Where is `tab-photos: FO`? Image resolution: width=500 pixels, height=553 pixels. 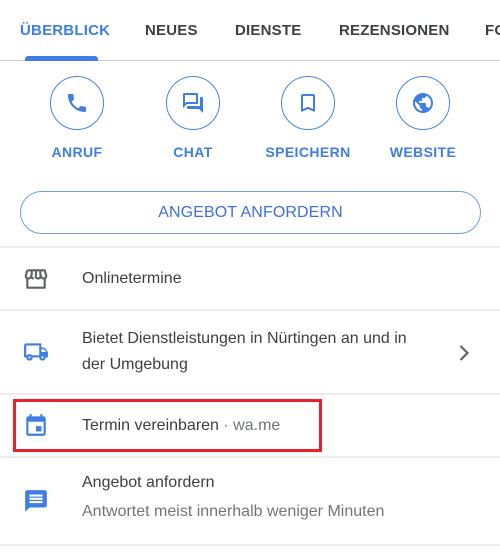 tab-photos: FO is located at coordinates (492, 30).